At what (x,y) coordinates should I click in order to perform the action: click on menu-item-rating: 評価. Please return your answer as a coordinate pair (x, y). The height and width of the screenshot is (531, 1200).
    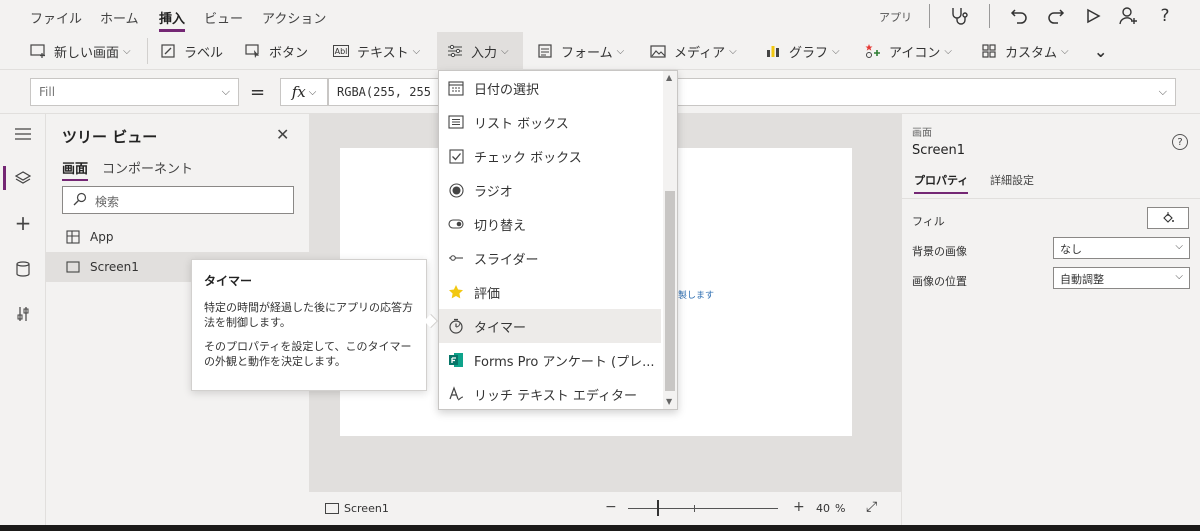
    Looking at the image, I should click on (550, 292).